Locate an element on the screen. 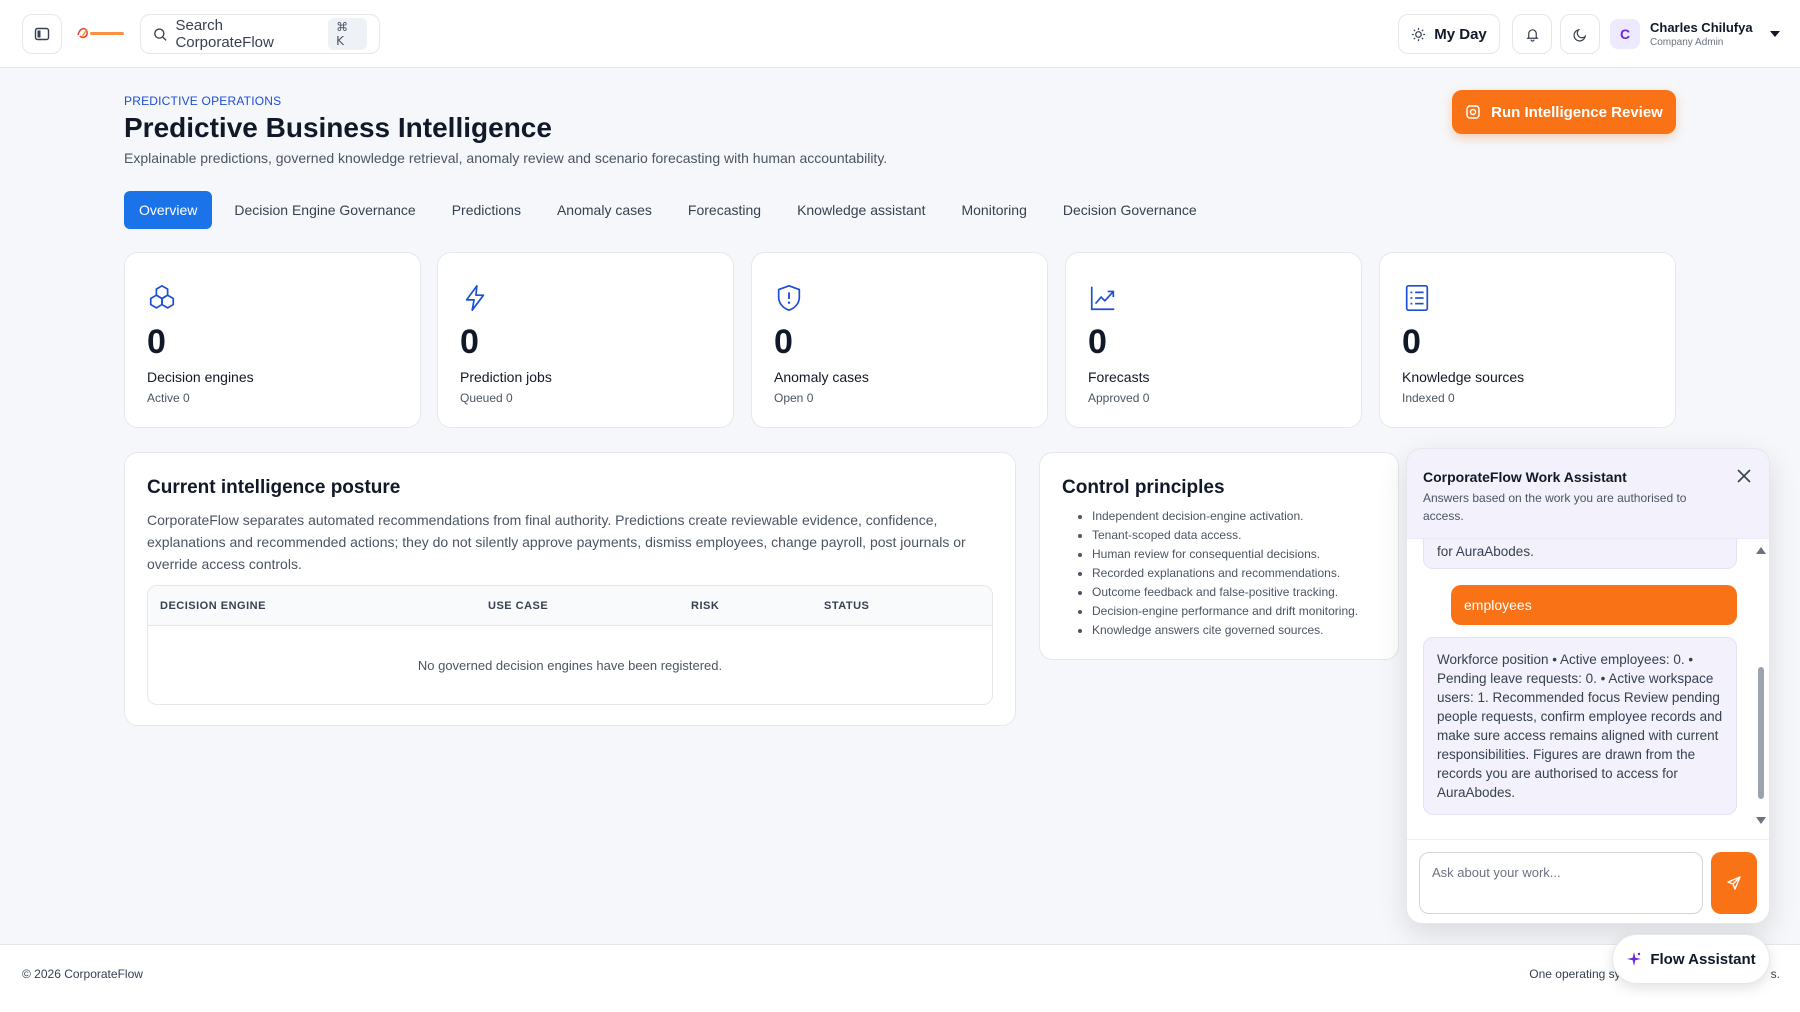  company-logo is located at coordinates (101, 33).